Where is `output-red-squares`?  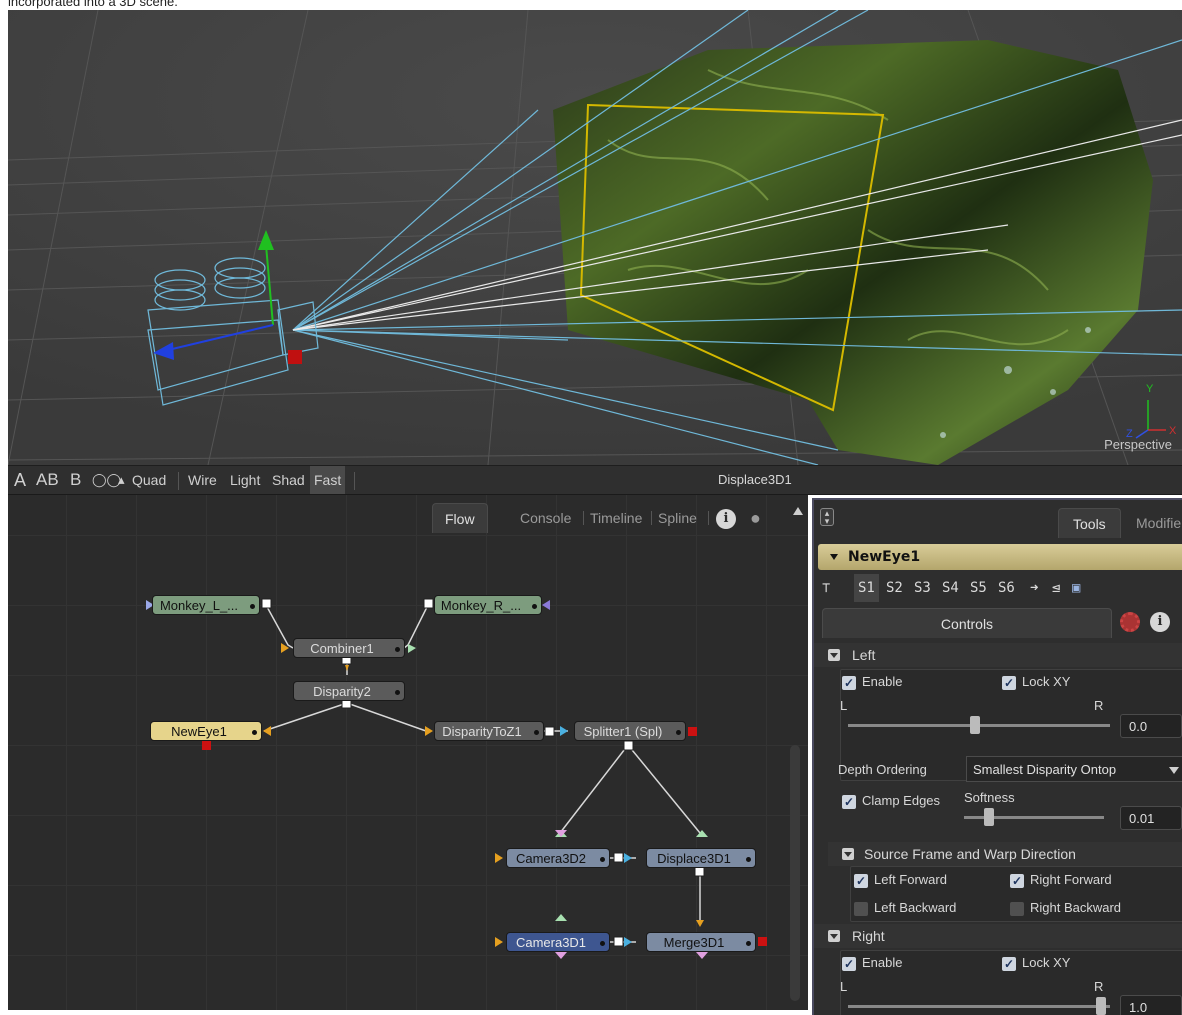 output-red-squares is located at coordinates (484, 836).